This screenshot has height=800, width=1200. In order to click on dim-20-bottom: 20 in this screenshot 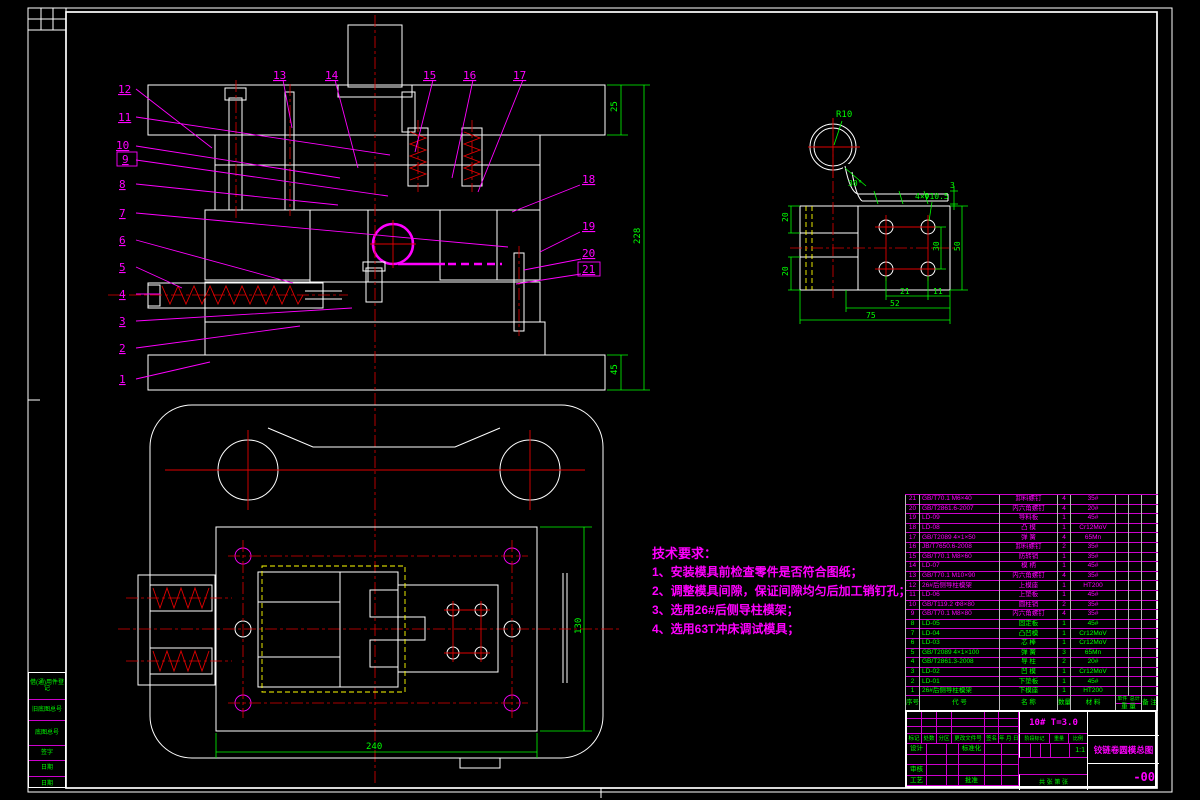, I will do `click(785, 271)`.